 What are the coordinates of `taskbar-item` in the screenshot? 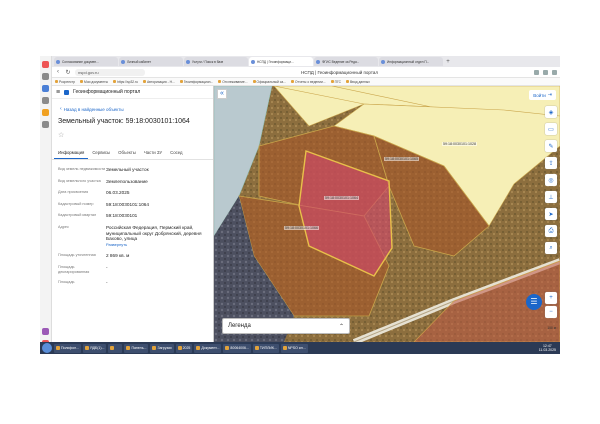 It's located at (115, 348).